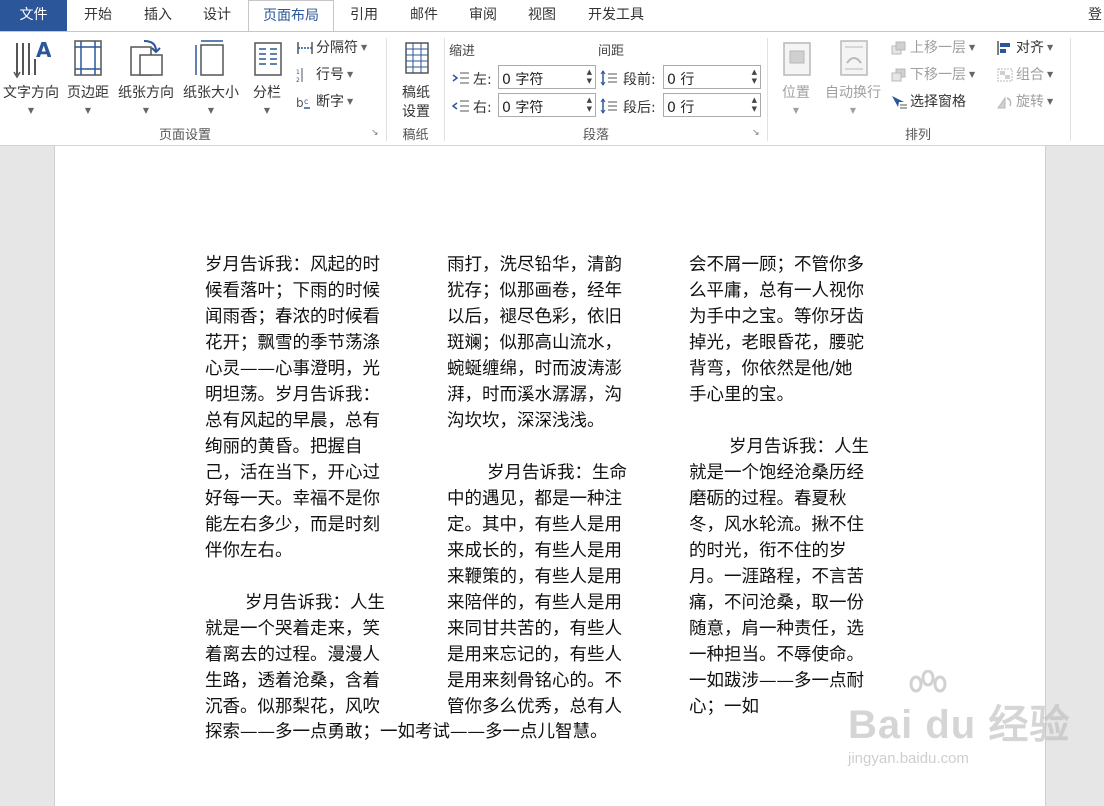 The height and width of the screenshot is (806, 1104). What do you see at coordinates (928, 102) in the screenshot?
I see `selection-pane-button: 选择窗格` at bounding box center [928, 102].